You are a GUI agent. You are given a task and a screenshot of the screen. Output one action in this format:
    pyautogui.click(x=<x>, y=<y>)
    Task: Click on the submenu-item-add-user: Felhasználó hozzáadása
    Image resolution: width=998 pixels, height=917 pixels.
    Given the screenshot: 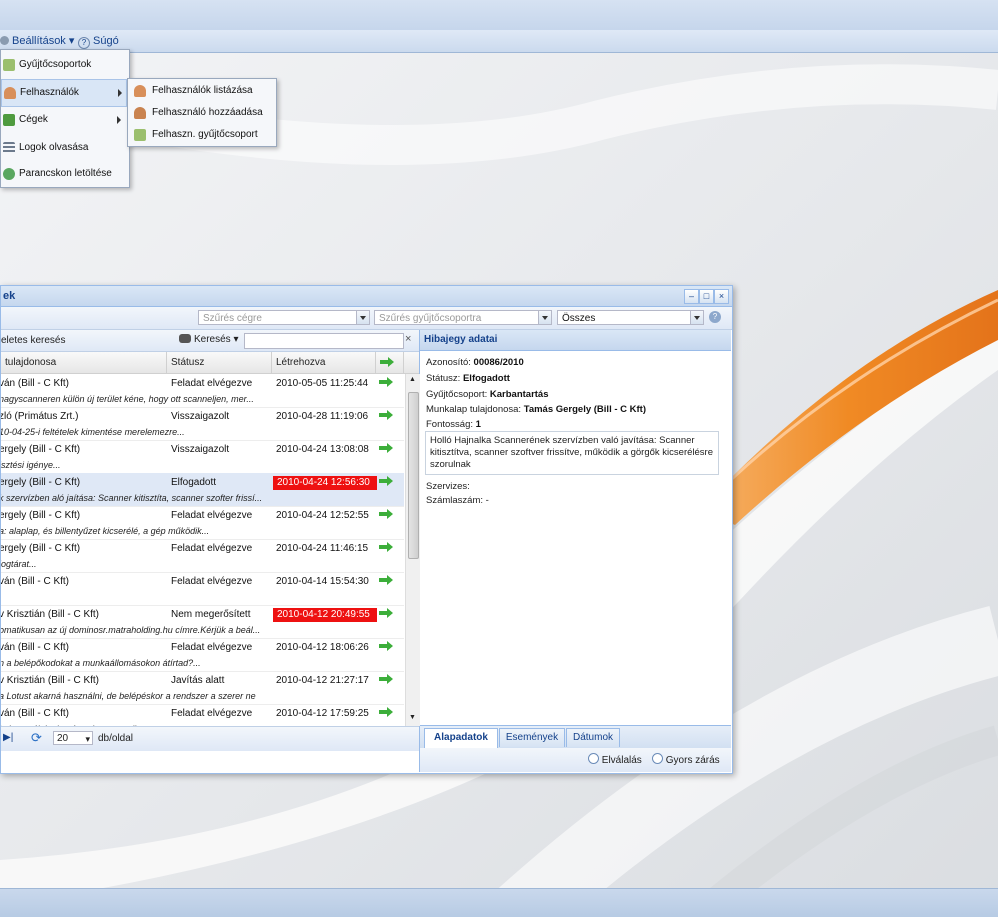 What is the action you would take?
    pyautogui.click(x=202, y=113)
    